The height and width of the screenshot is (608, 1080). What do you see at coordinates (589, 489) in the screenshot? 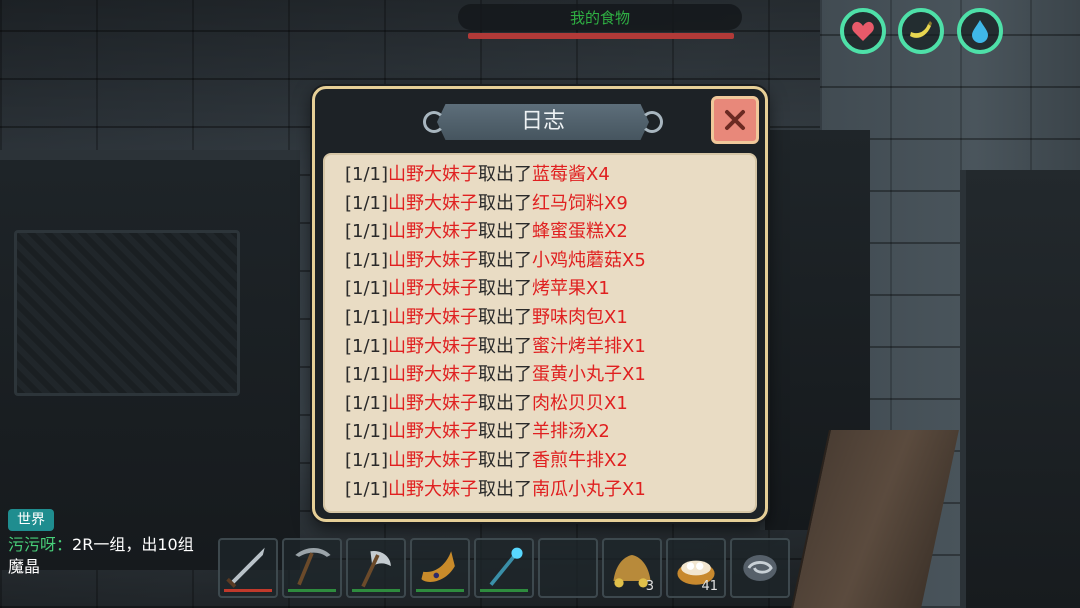
I see `log-entry-item: 南瓜小丸子X1` at bounding box center [589, 489].